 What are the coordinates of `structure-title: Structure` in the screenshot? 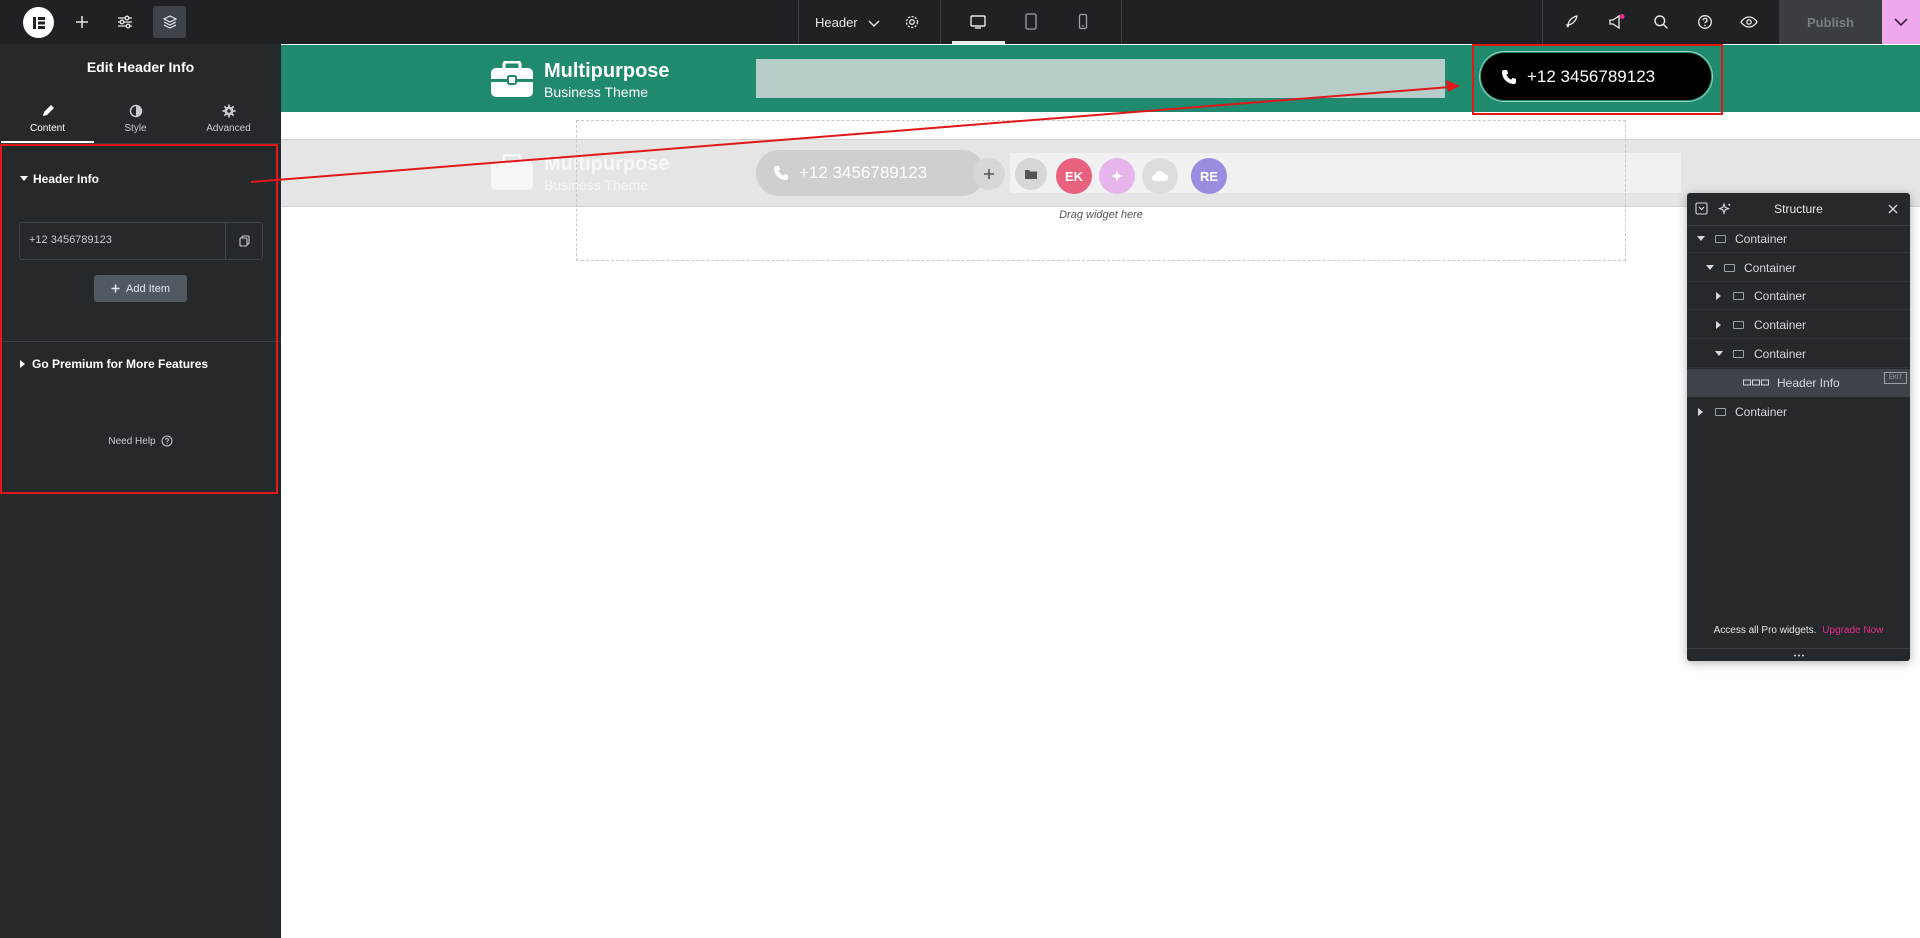 It's located at (1798, 209).